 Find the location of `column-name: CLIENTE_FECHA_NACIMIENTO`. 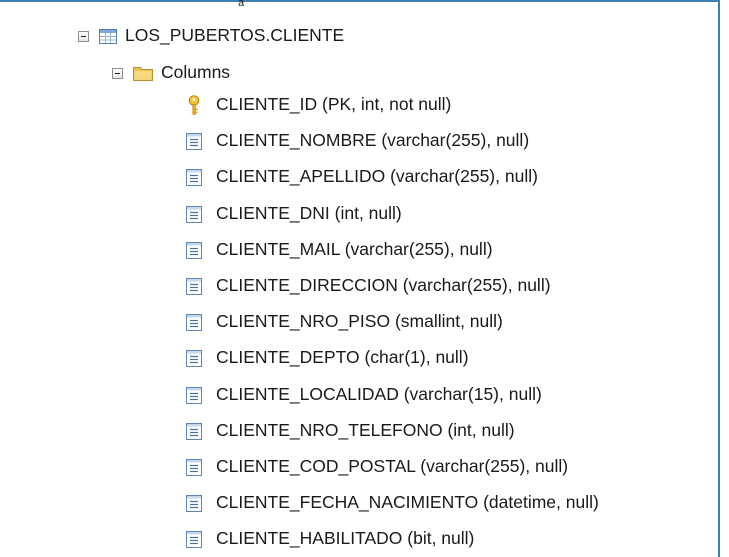

column-name: CLIENTE_FECHA_NACIMIENTO is located at coordinates (347, 502).